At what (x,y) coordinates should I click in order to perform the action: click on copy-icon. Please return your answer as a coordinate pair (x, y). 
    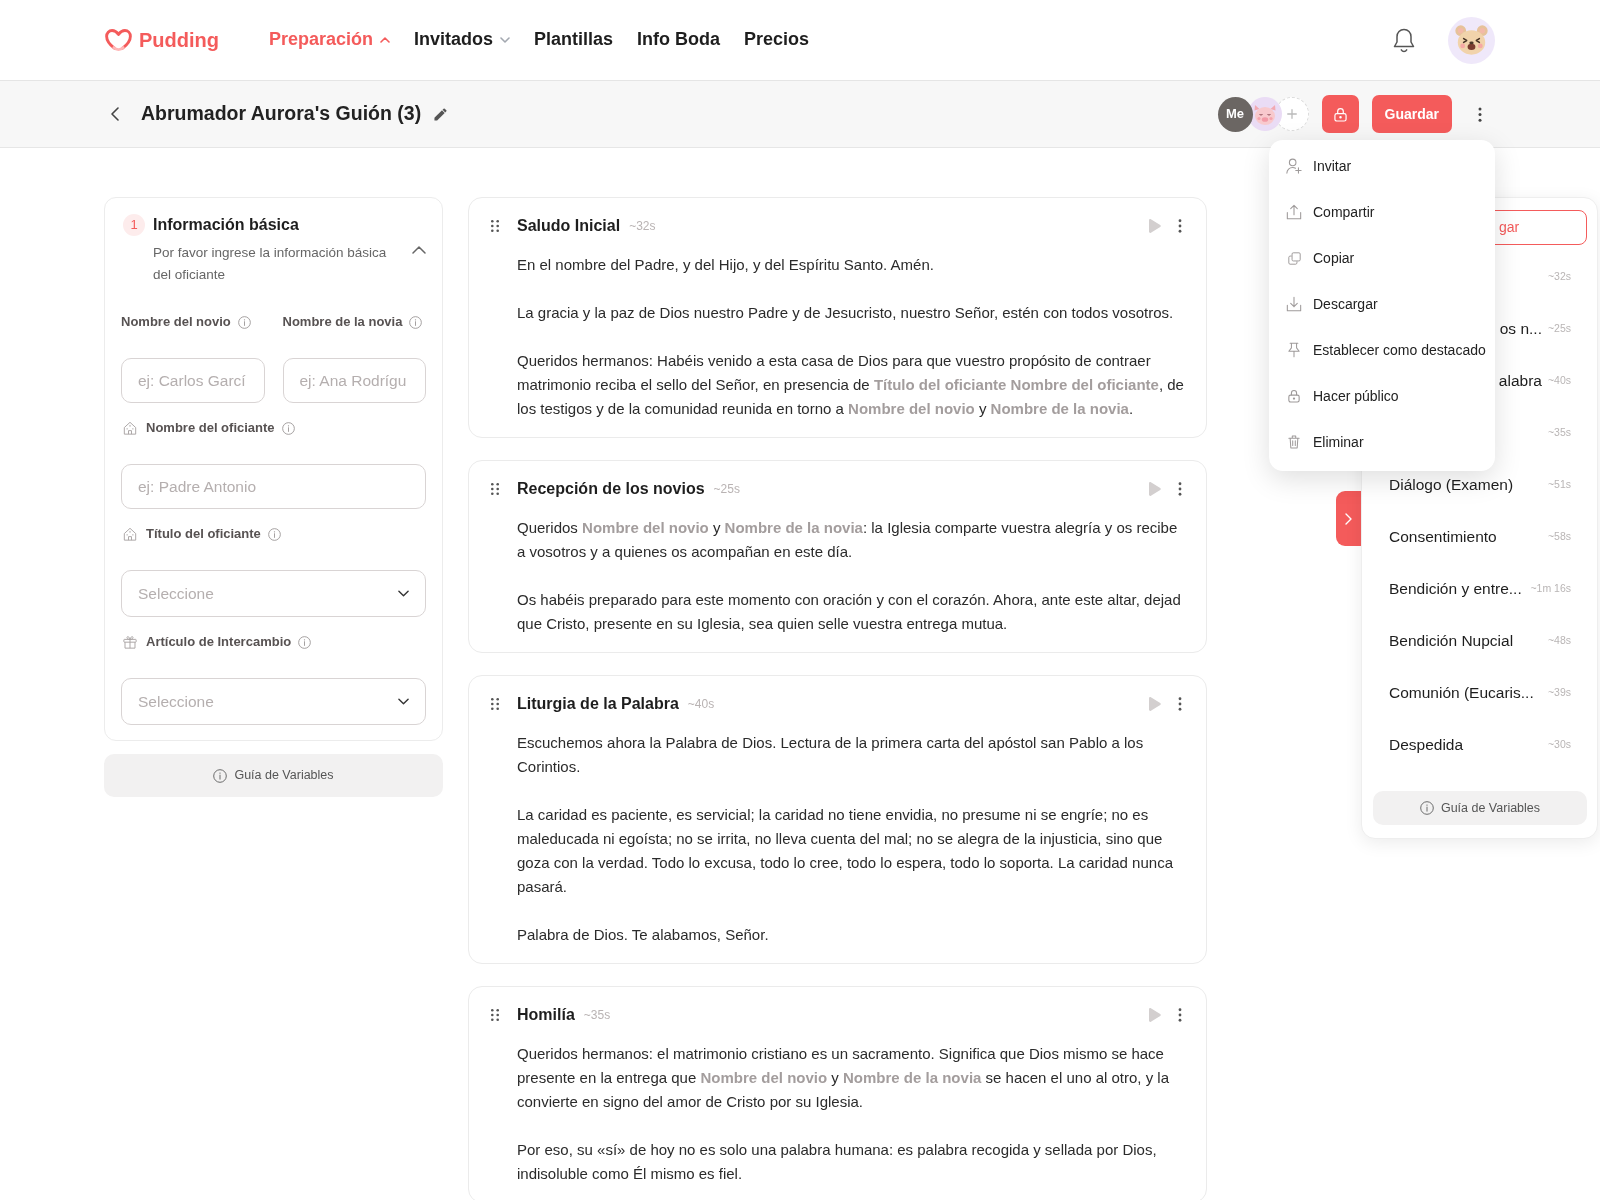
    Looking at the image, I should click on (1294, 258).